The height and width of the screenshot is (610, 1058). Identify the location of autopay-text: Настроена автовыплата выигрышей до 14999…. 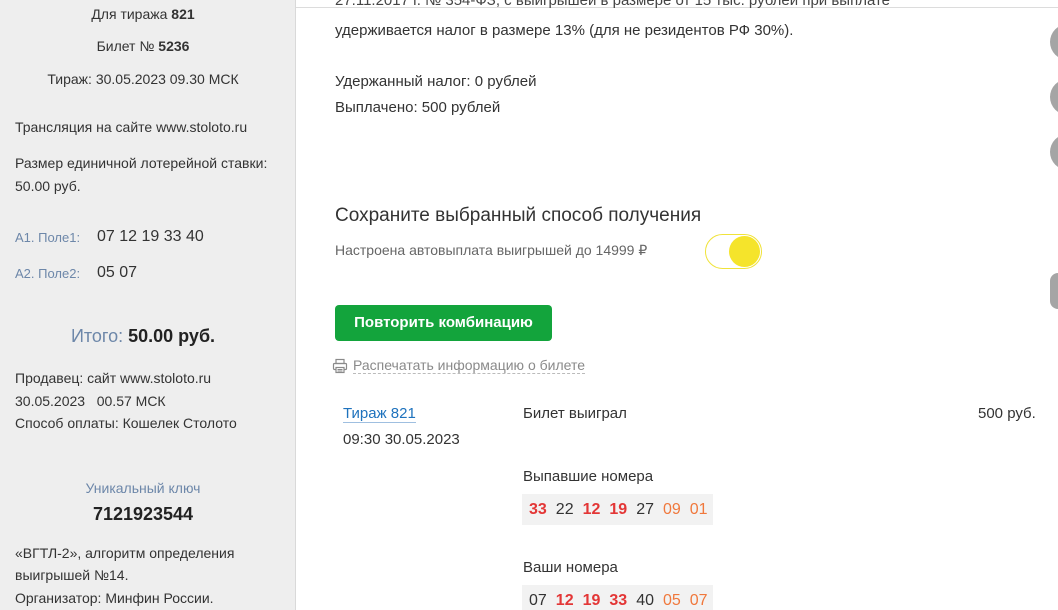
(491, 250).